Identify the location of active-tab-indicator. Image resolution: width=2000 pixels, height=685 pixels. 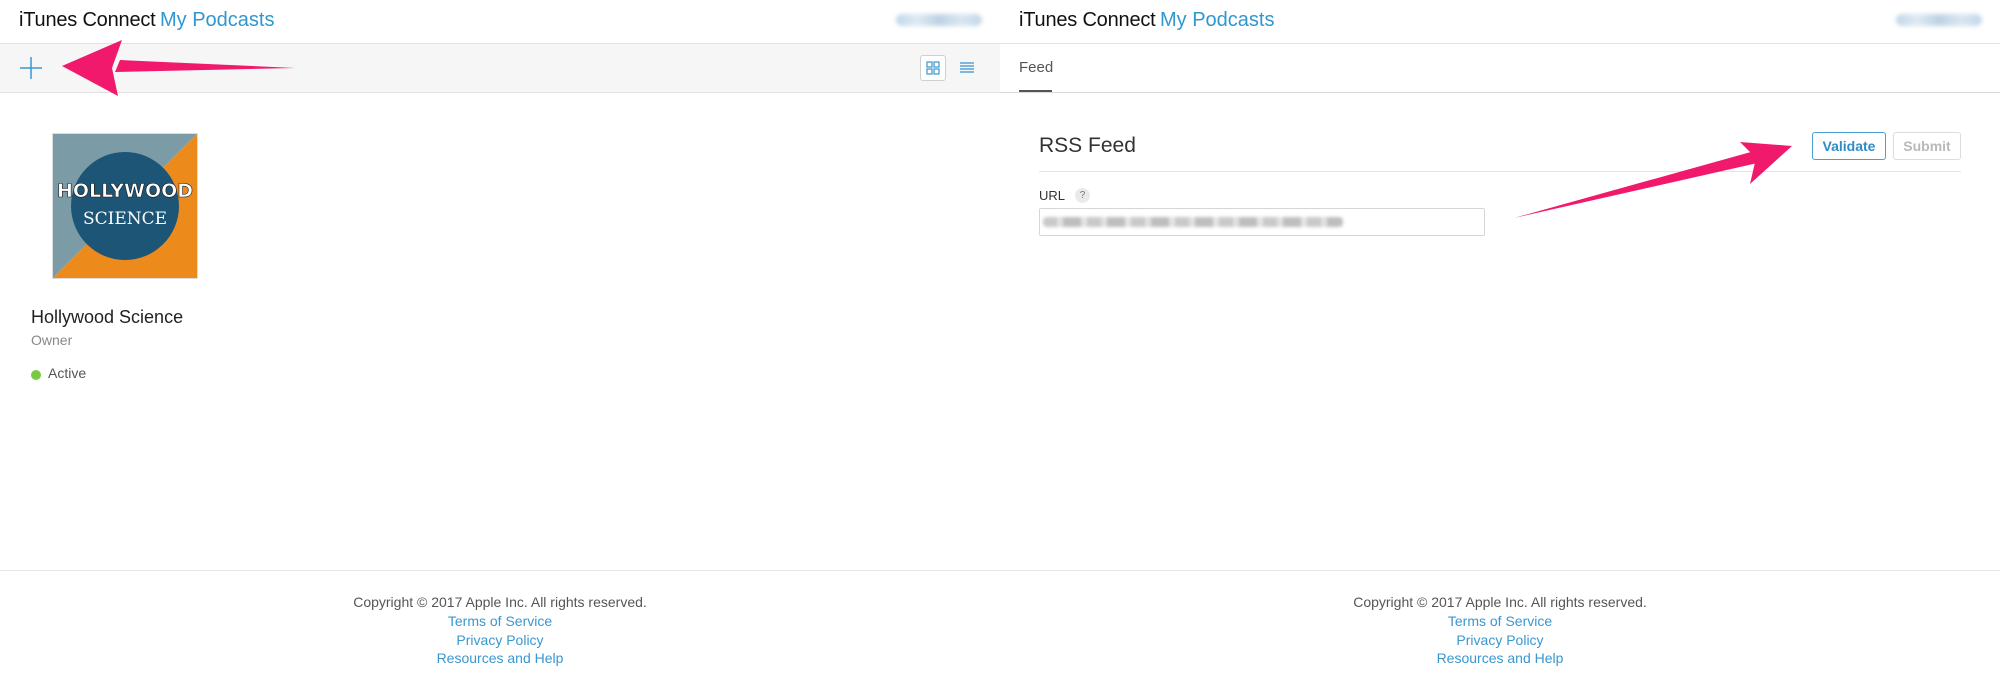
(1035, 91).